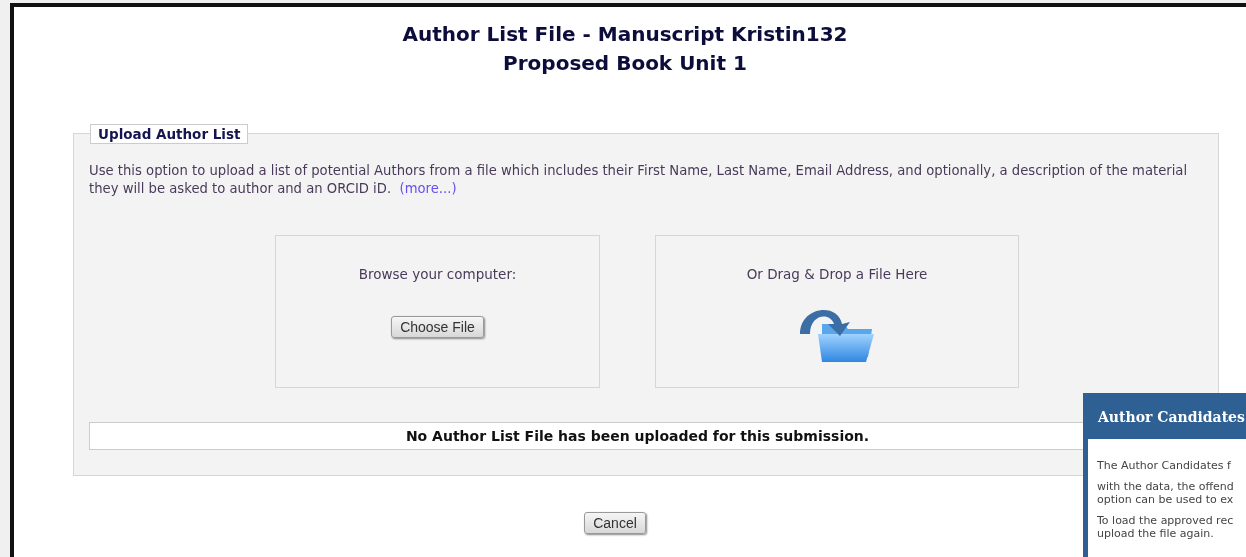 The height and width of the screenshot is (557, 1246). What do you see at coordinates (169, 134) in the screenshot?
I see `panel-legend: Upload Author List` at bounding box center [169, 134].